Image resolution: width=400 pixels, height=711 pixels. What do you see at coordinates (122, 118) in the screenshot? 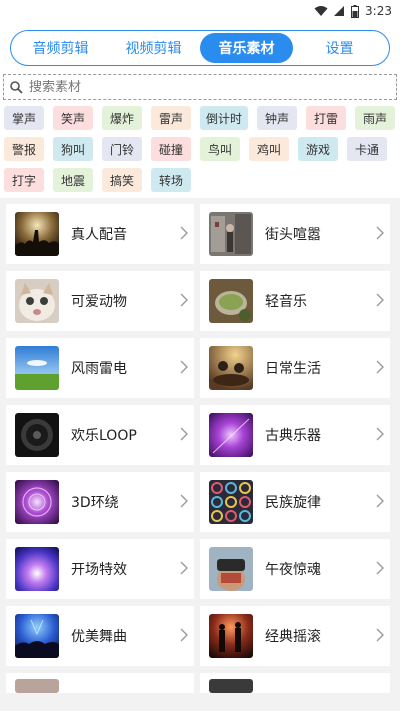
I see `tag-chip: 爆炸` at bounding box center [122, 118].